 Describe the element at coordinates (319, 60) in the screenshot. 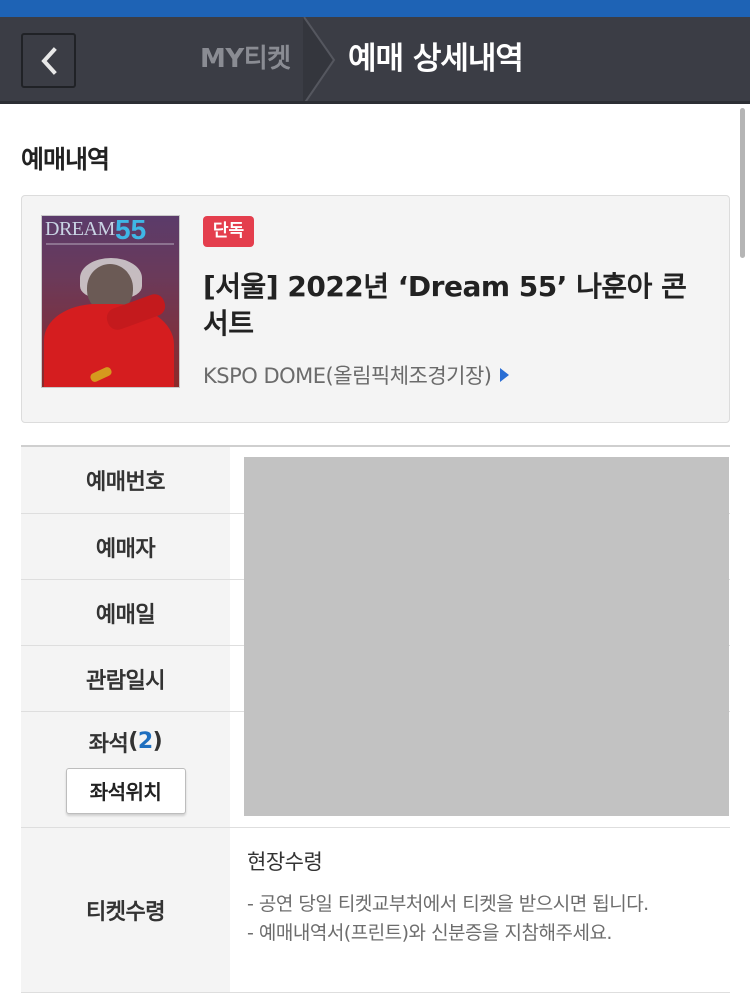

I see `breadcrumb-separator-icon` at that location.